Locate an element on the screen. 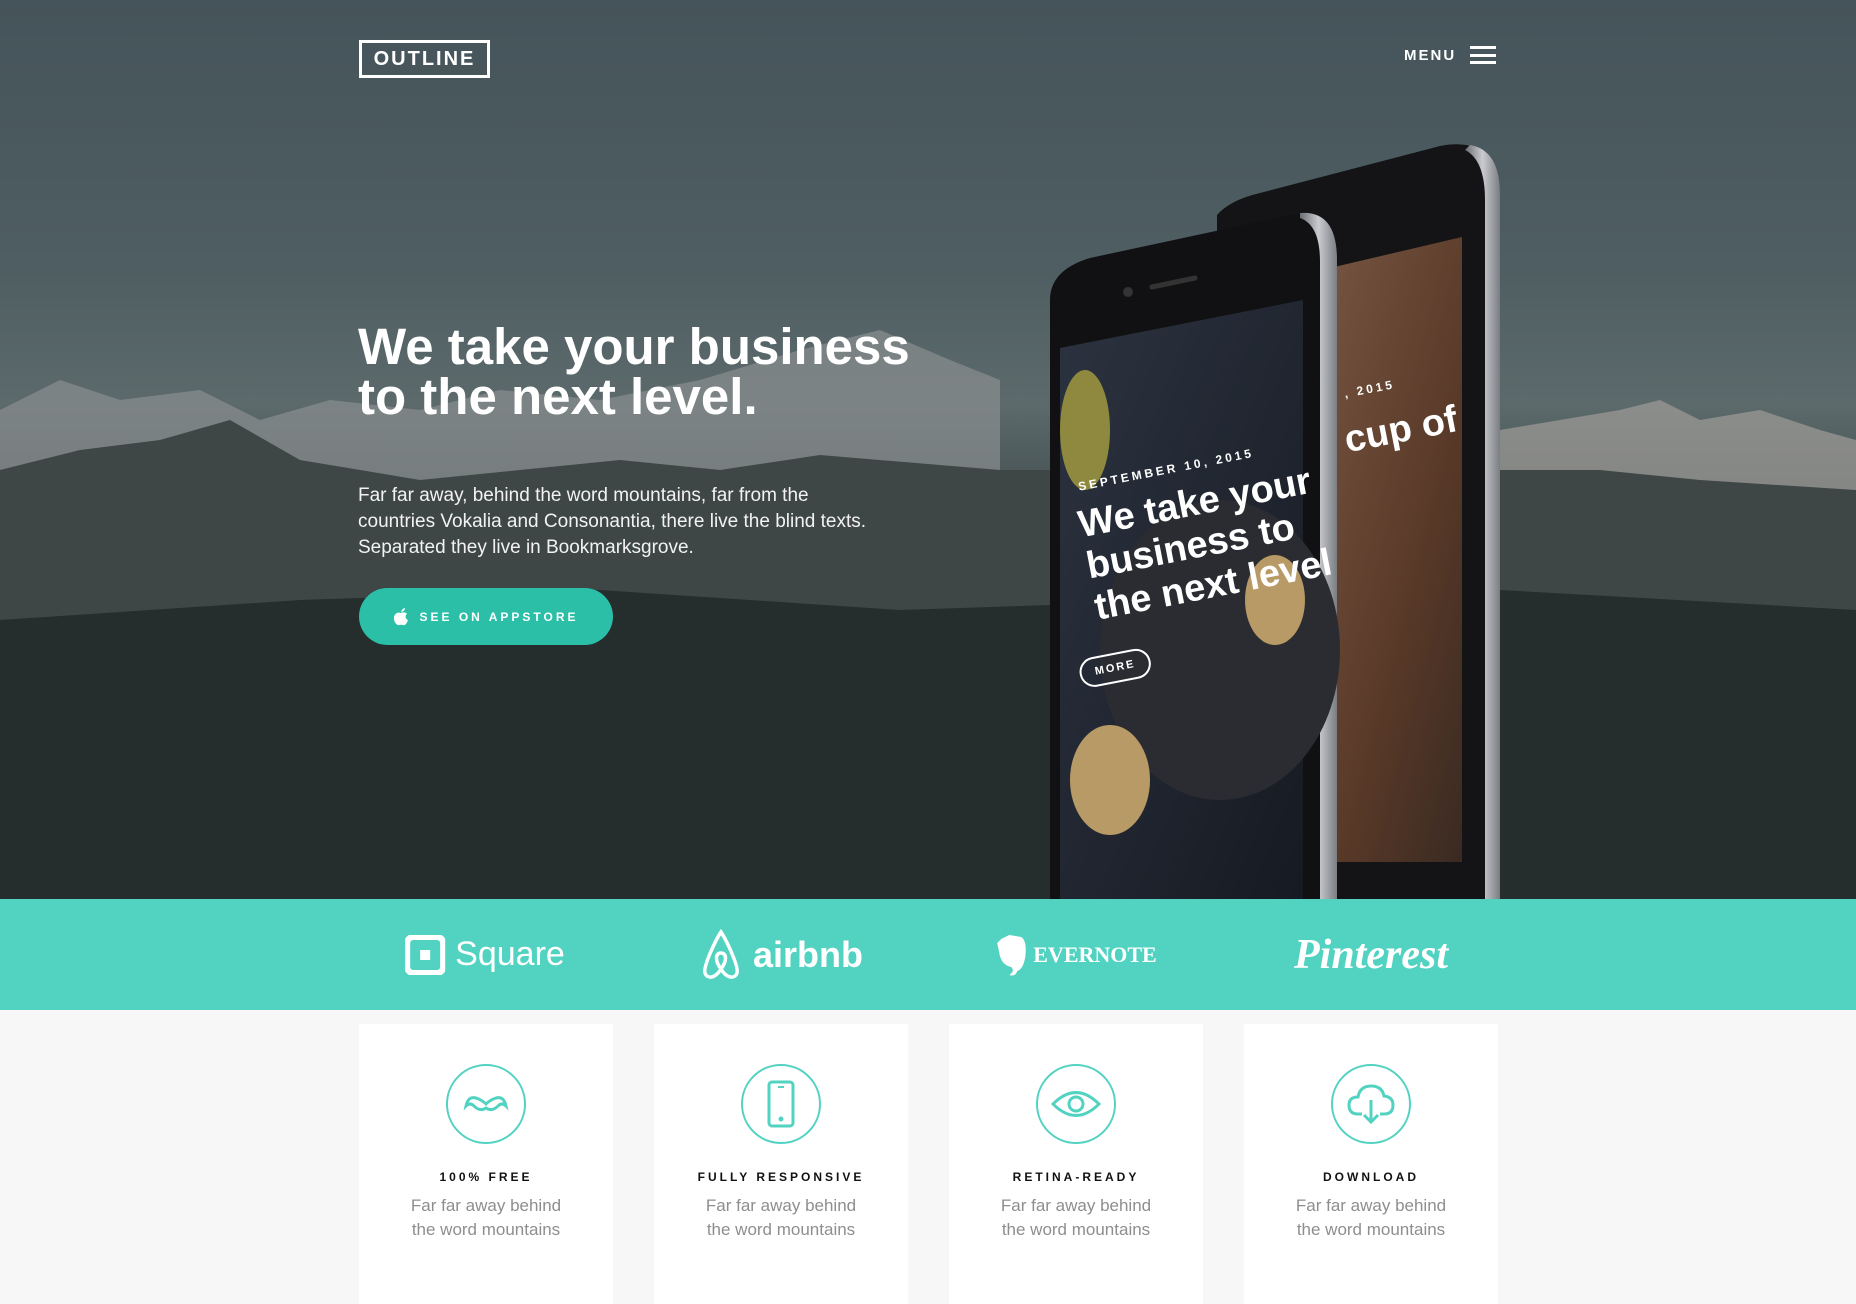 The image size is (1856, 1304). square-logo-icon is located at coordinates (425, 954).